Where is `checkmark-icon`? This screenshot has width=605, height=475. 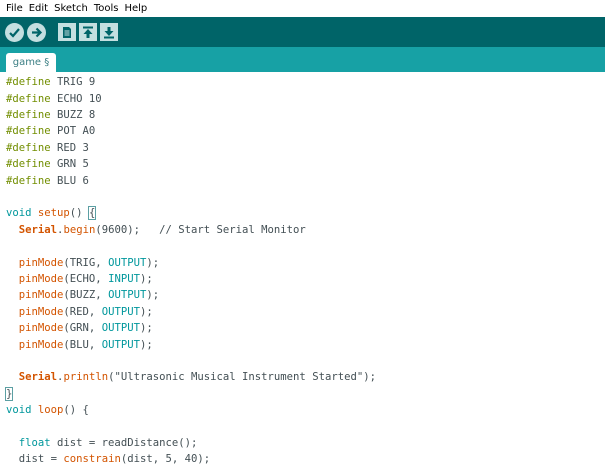
checkmark-icon is located at coordinates (14, 32).